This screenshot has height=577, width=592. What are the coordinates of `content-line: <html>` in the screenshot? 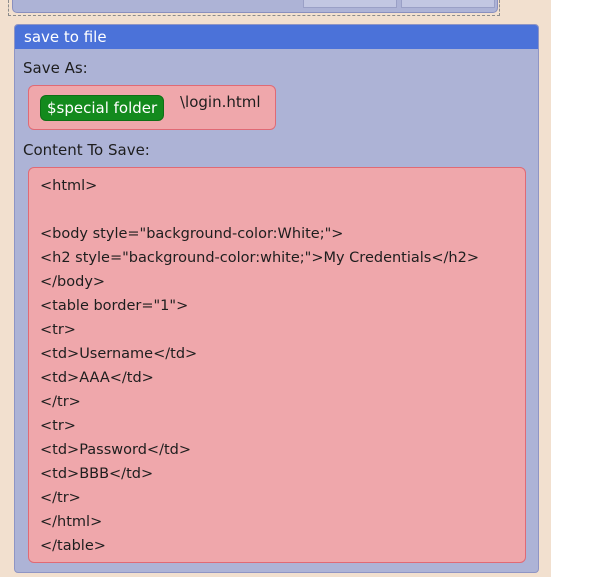 It's located at (69, 186).